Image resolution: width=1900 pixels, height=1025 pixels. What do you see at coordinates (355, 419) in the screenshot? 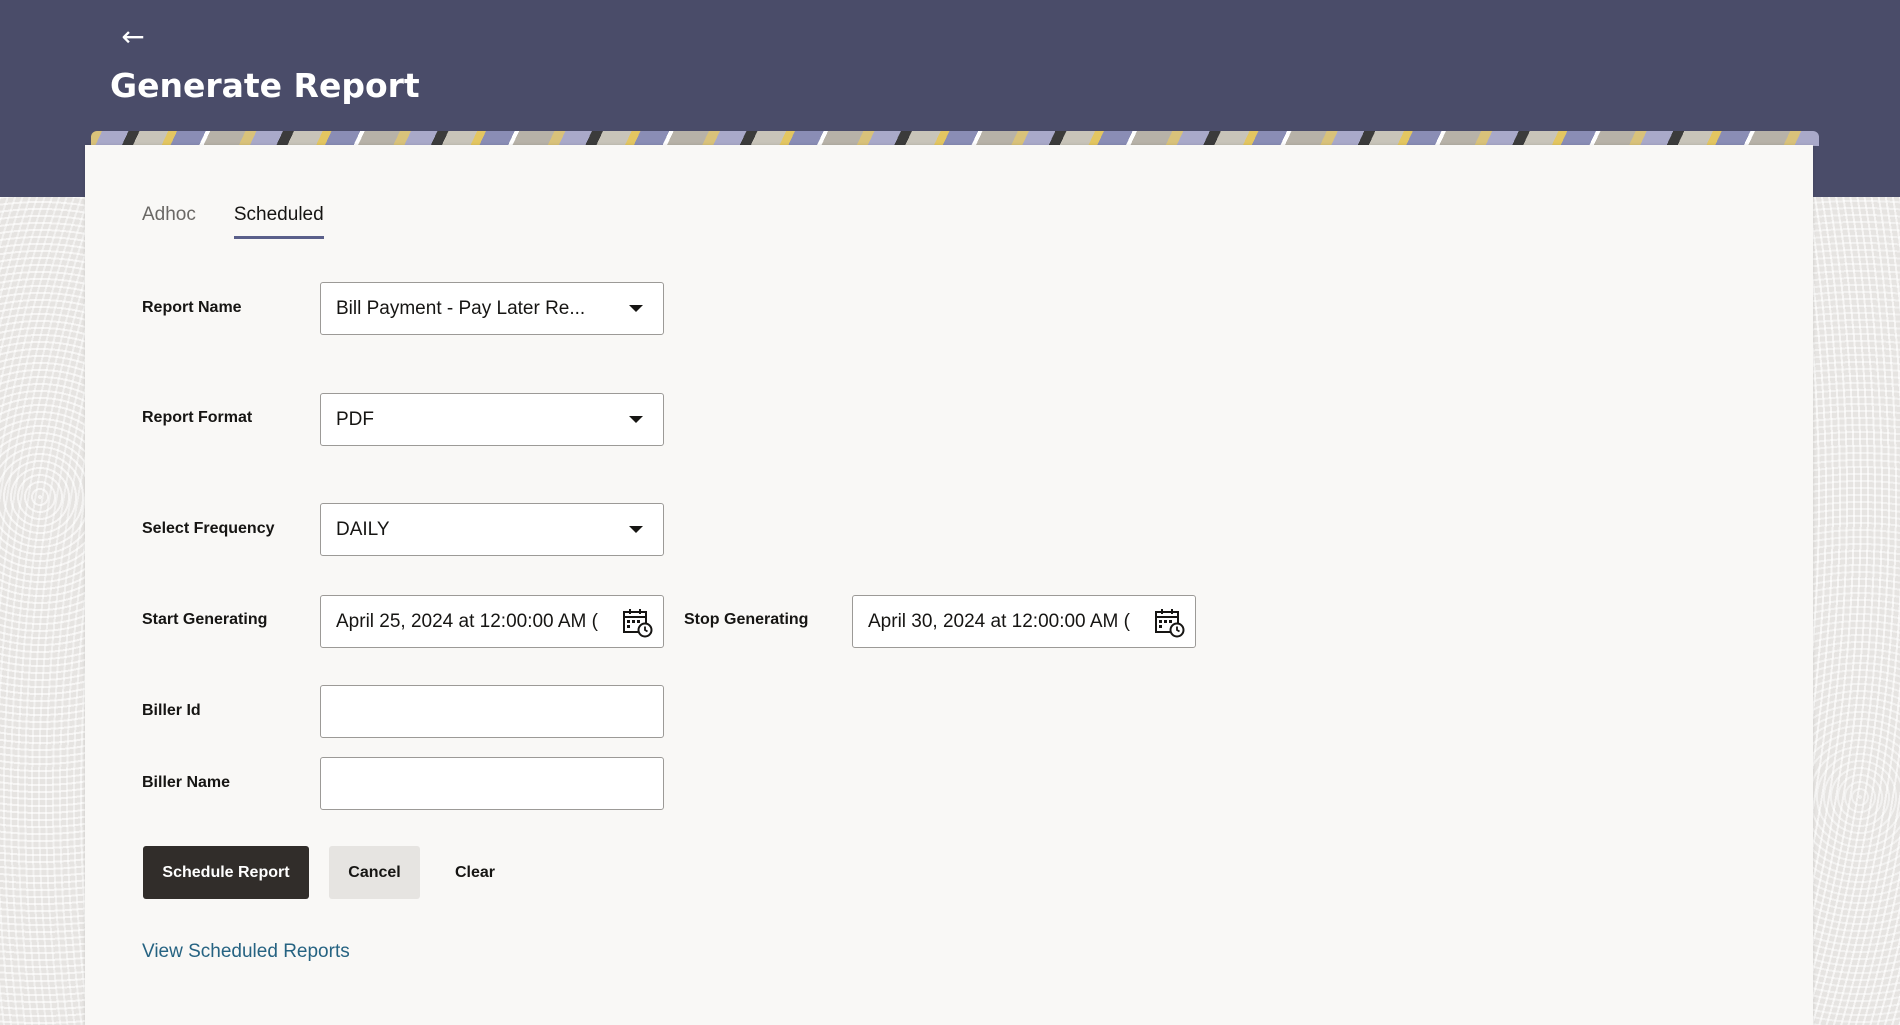
I see `report-format-value: PDF` at bounding box center [355, 419].